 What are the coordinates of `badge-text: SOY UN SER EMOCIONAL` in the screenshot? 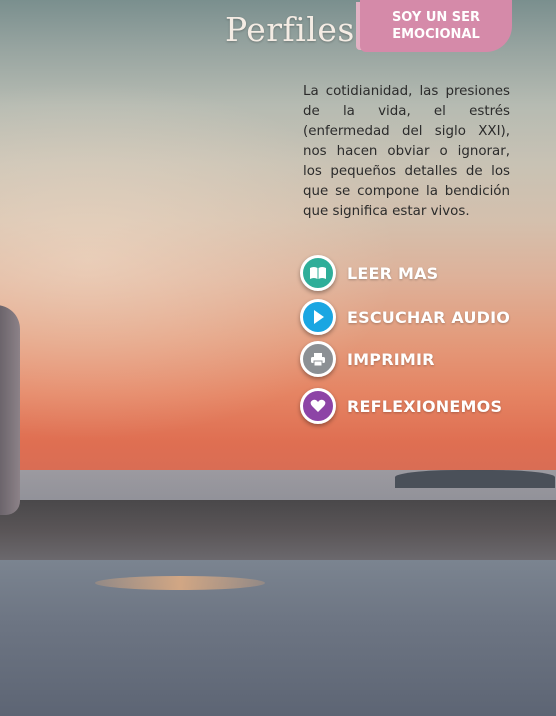 It's located at (436, 26).